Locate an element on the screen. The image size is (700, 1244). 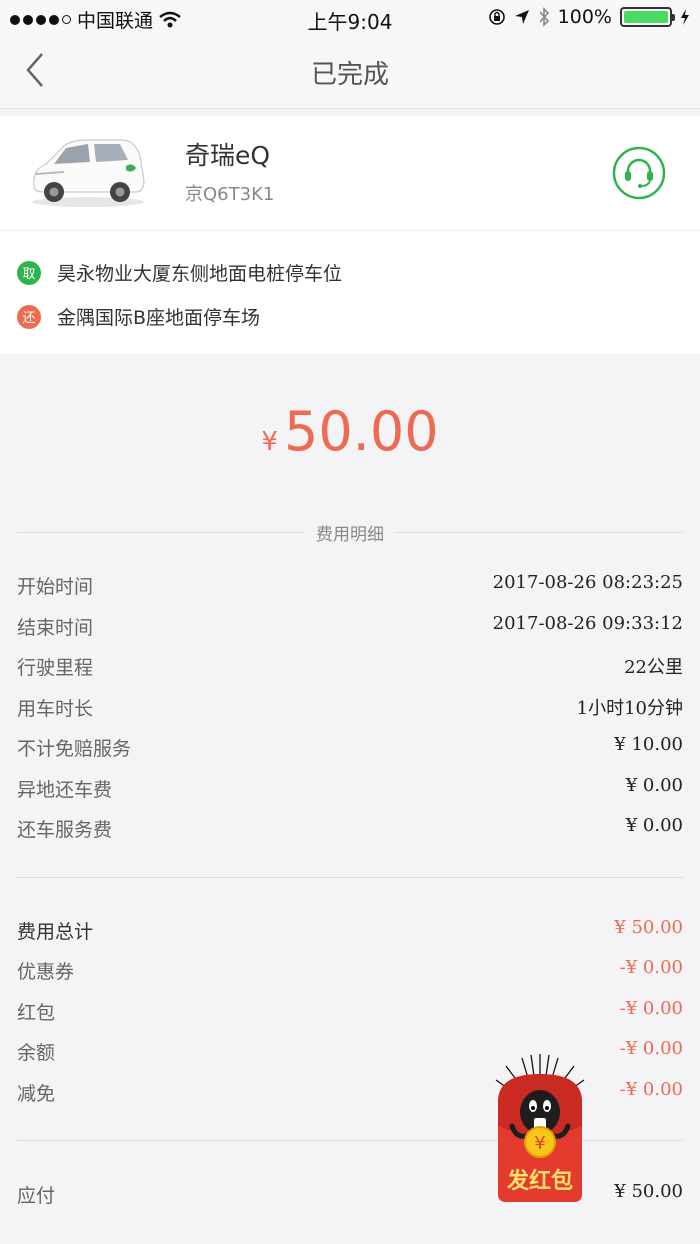
pickup-address: 昊永物业大厦东侧地面电桩停车位 is located at coordinates (200, 274).